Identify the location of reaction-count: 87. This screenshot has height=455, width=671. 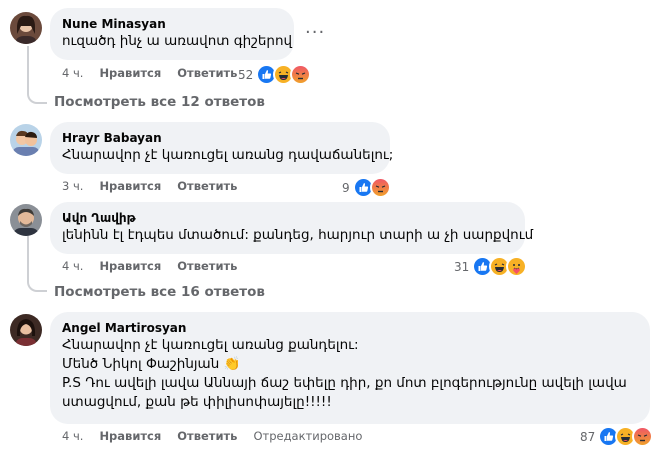
(588, 436).